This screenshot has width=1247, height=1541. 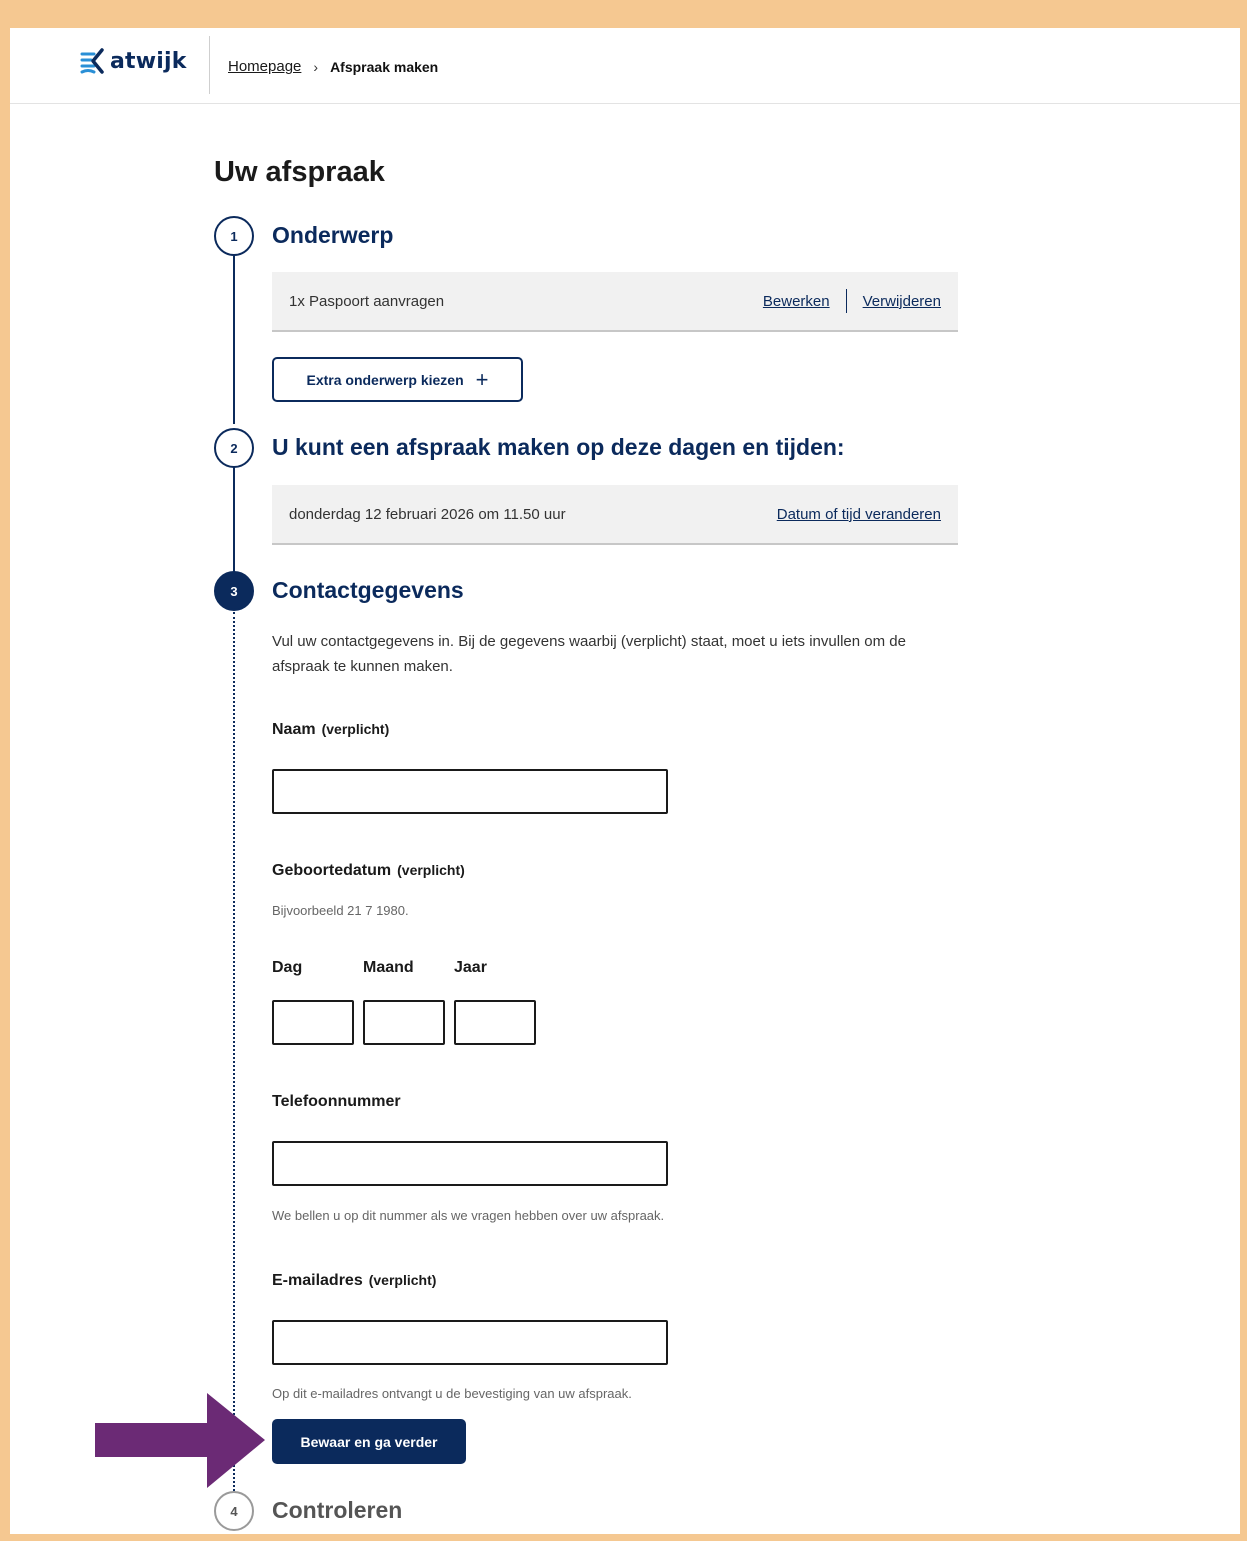 I want to click on step-1-title: Onderwerp, so click(x=333, y=235).